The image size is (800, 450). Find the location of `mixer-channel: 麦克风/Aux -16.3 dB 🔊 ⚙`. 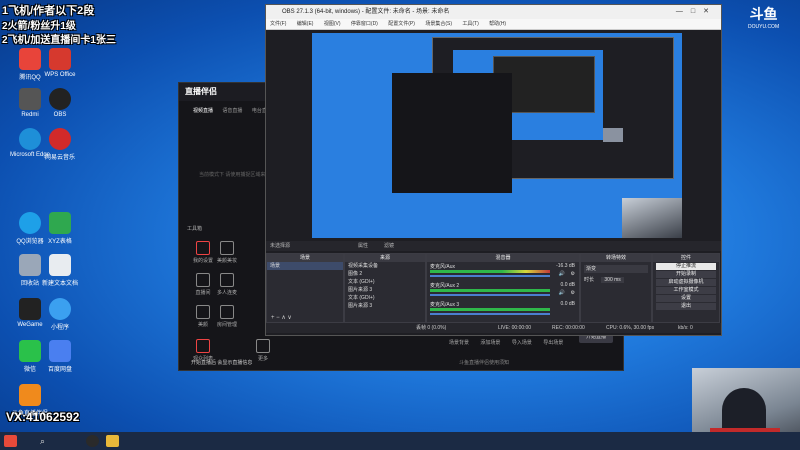

mixer-channel: 麦克风/Aux -16.3 dB 🔊 ⚙ is located at coordinates (502, 270).